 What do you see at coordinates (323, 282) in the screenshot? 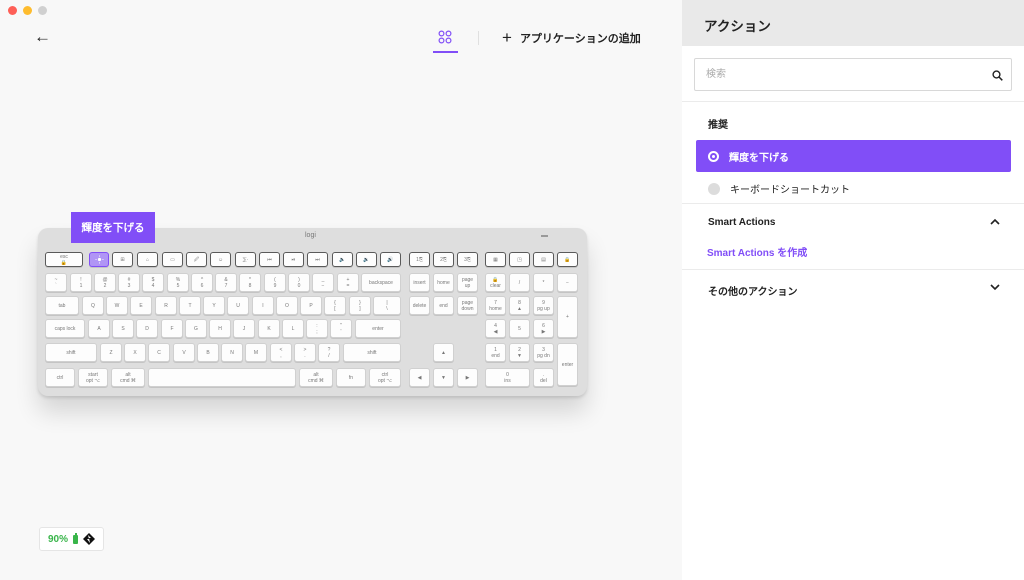
I see `key-minus: _ −` at bounding box center [323, 282].